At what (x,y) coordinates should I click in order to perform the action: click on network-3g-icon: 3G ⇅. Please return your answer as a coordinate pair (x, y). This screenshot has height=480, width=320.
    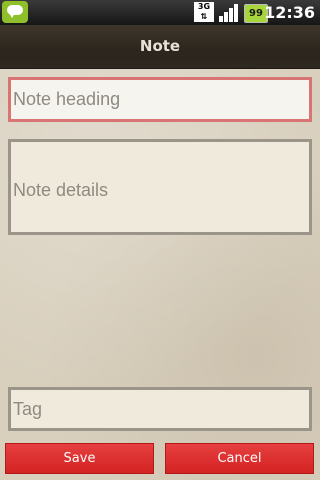
    Looking at the image, I should click on (204, 12).